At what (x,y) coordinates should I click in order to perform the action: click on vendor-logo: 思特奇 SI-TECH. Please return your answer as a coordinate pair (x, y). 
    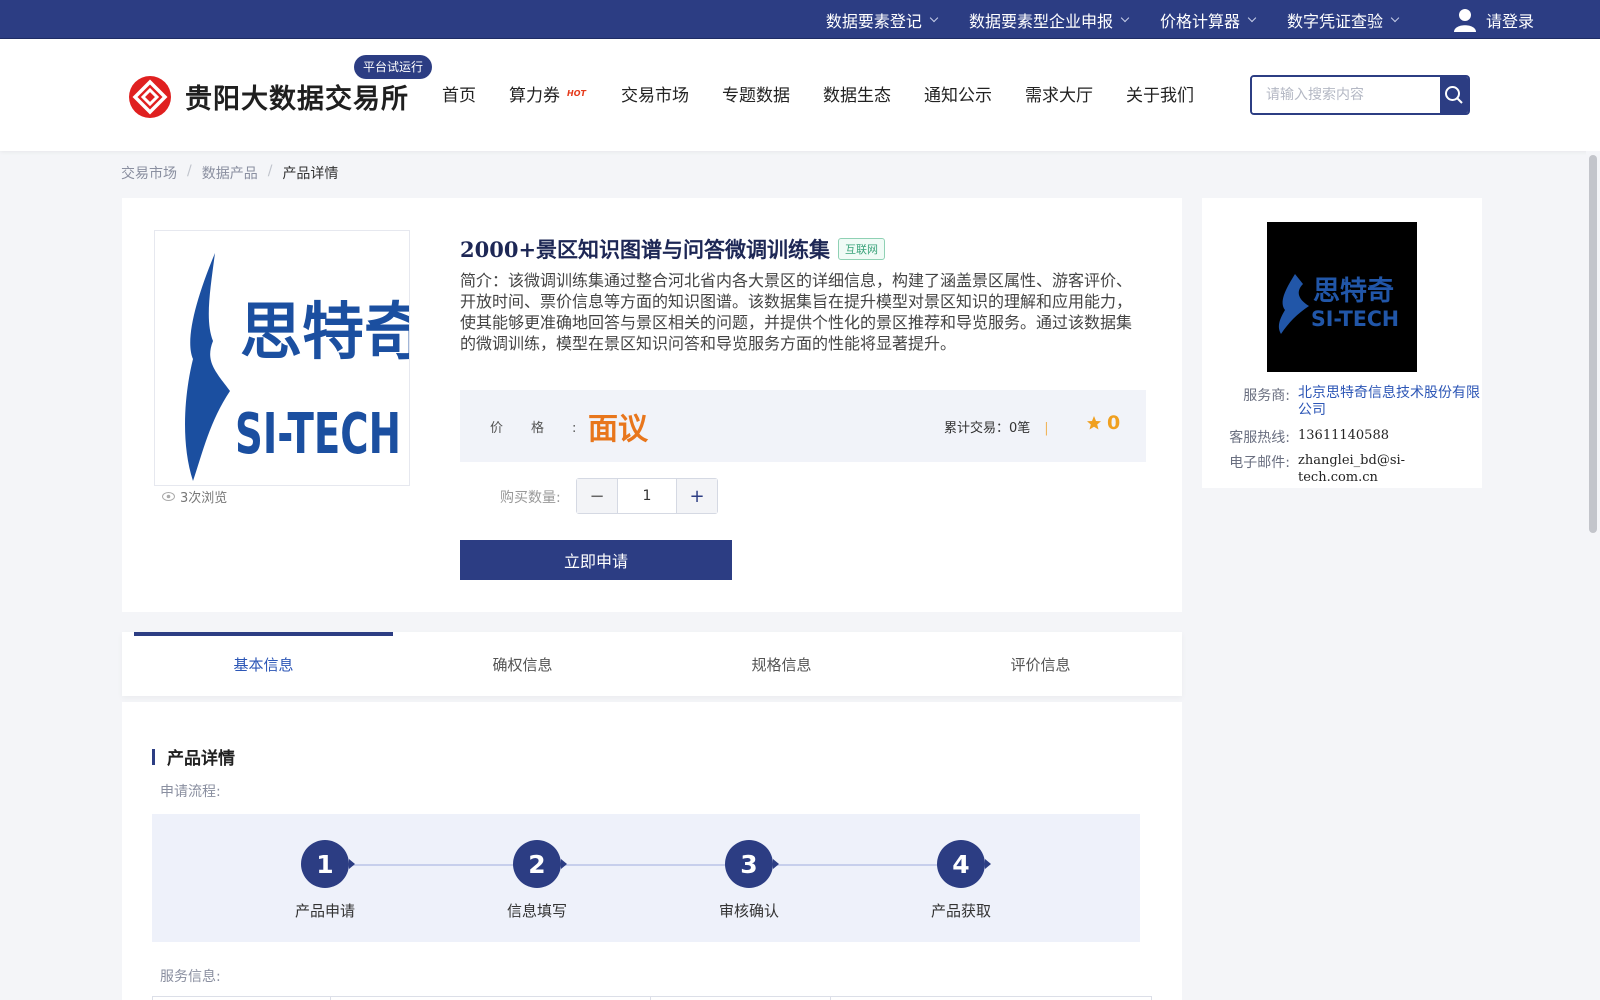
    Looking at the image, I should click on (1342, 297).